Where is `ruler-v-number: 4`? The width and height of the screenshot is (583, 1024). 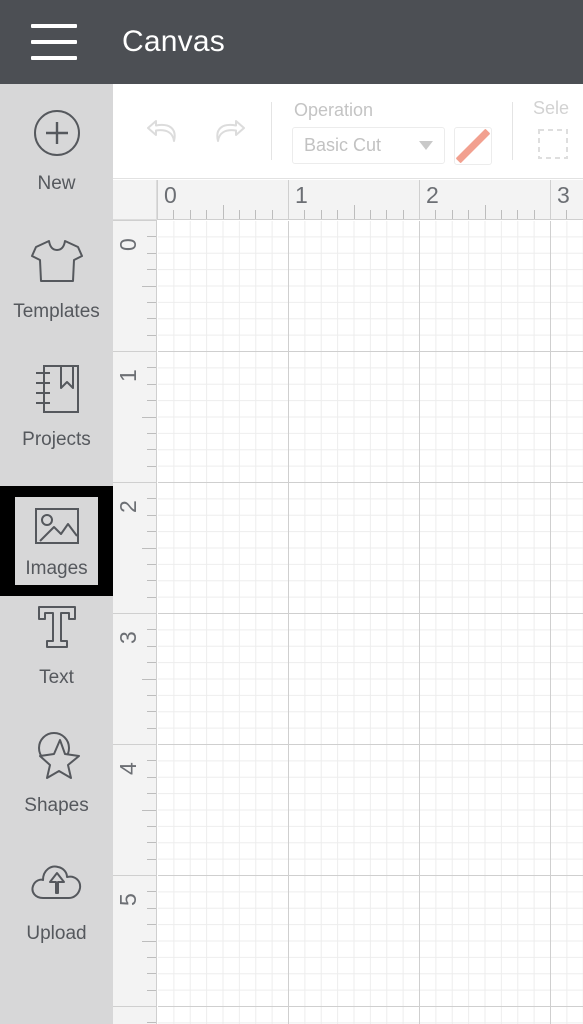 ruler-v-number: 4 is located at coordinates (128, 768).